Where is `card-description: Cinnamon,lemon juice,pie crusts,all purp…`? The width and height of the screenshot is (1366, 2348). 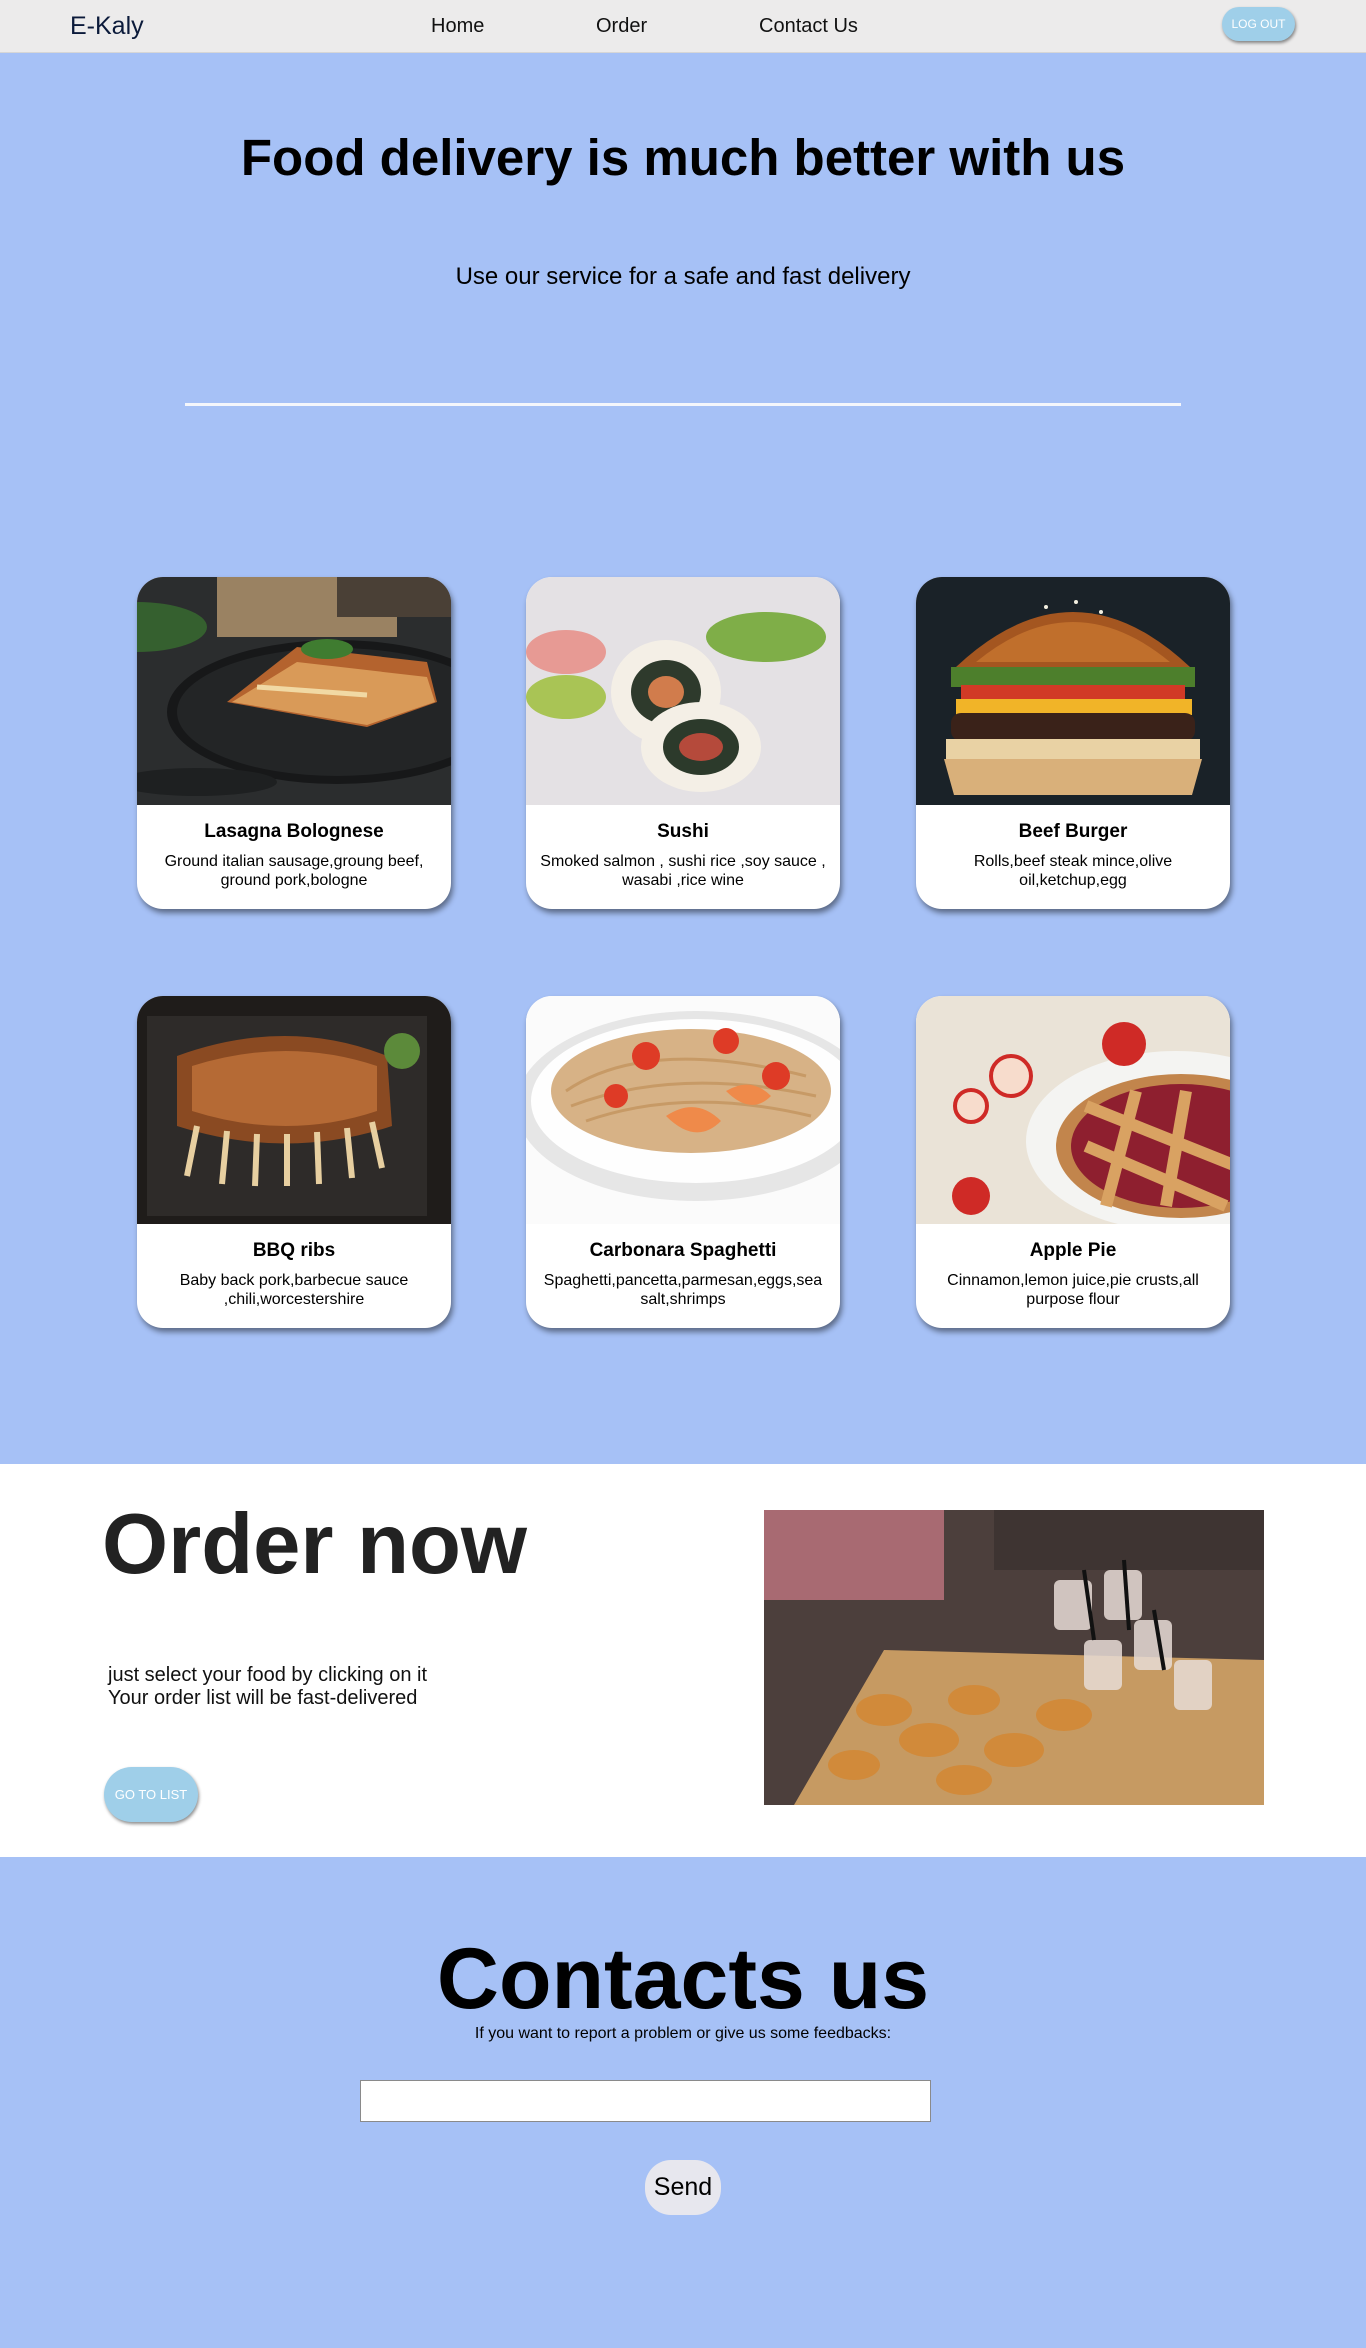 card-description: Cinnamon,lemon juice,pie crusts,all purp… is located at coordinates (1073, 1290).